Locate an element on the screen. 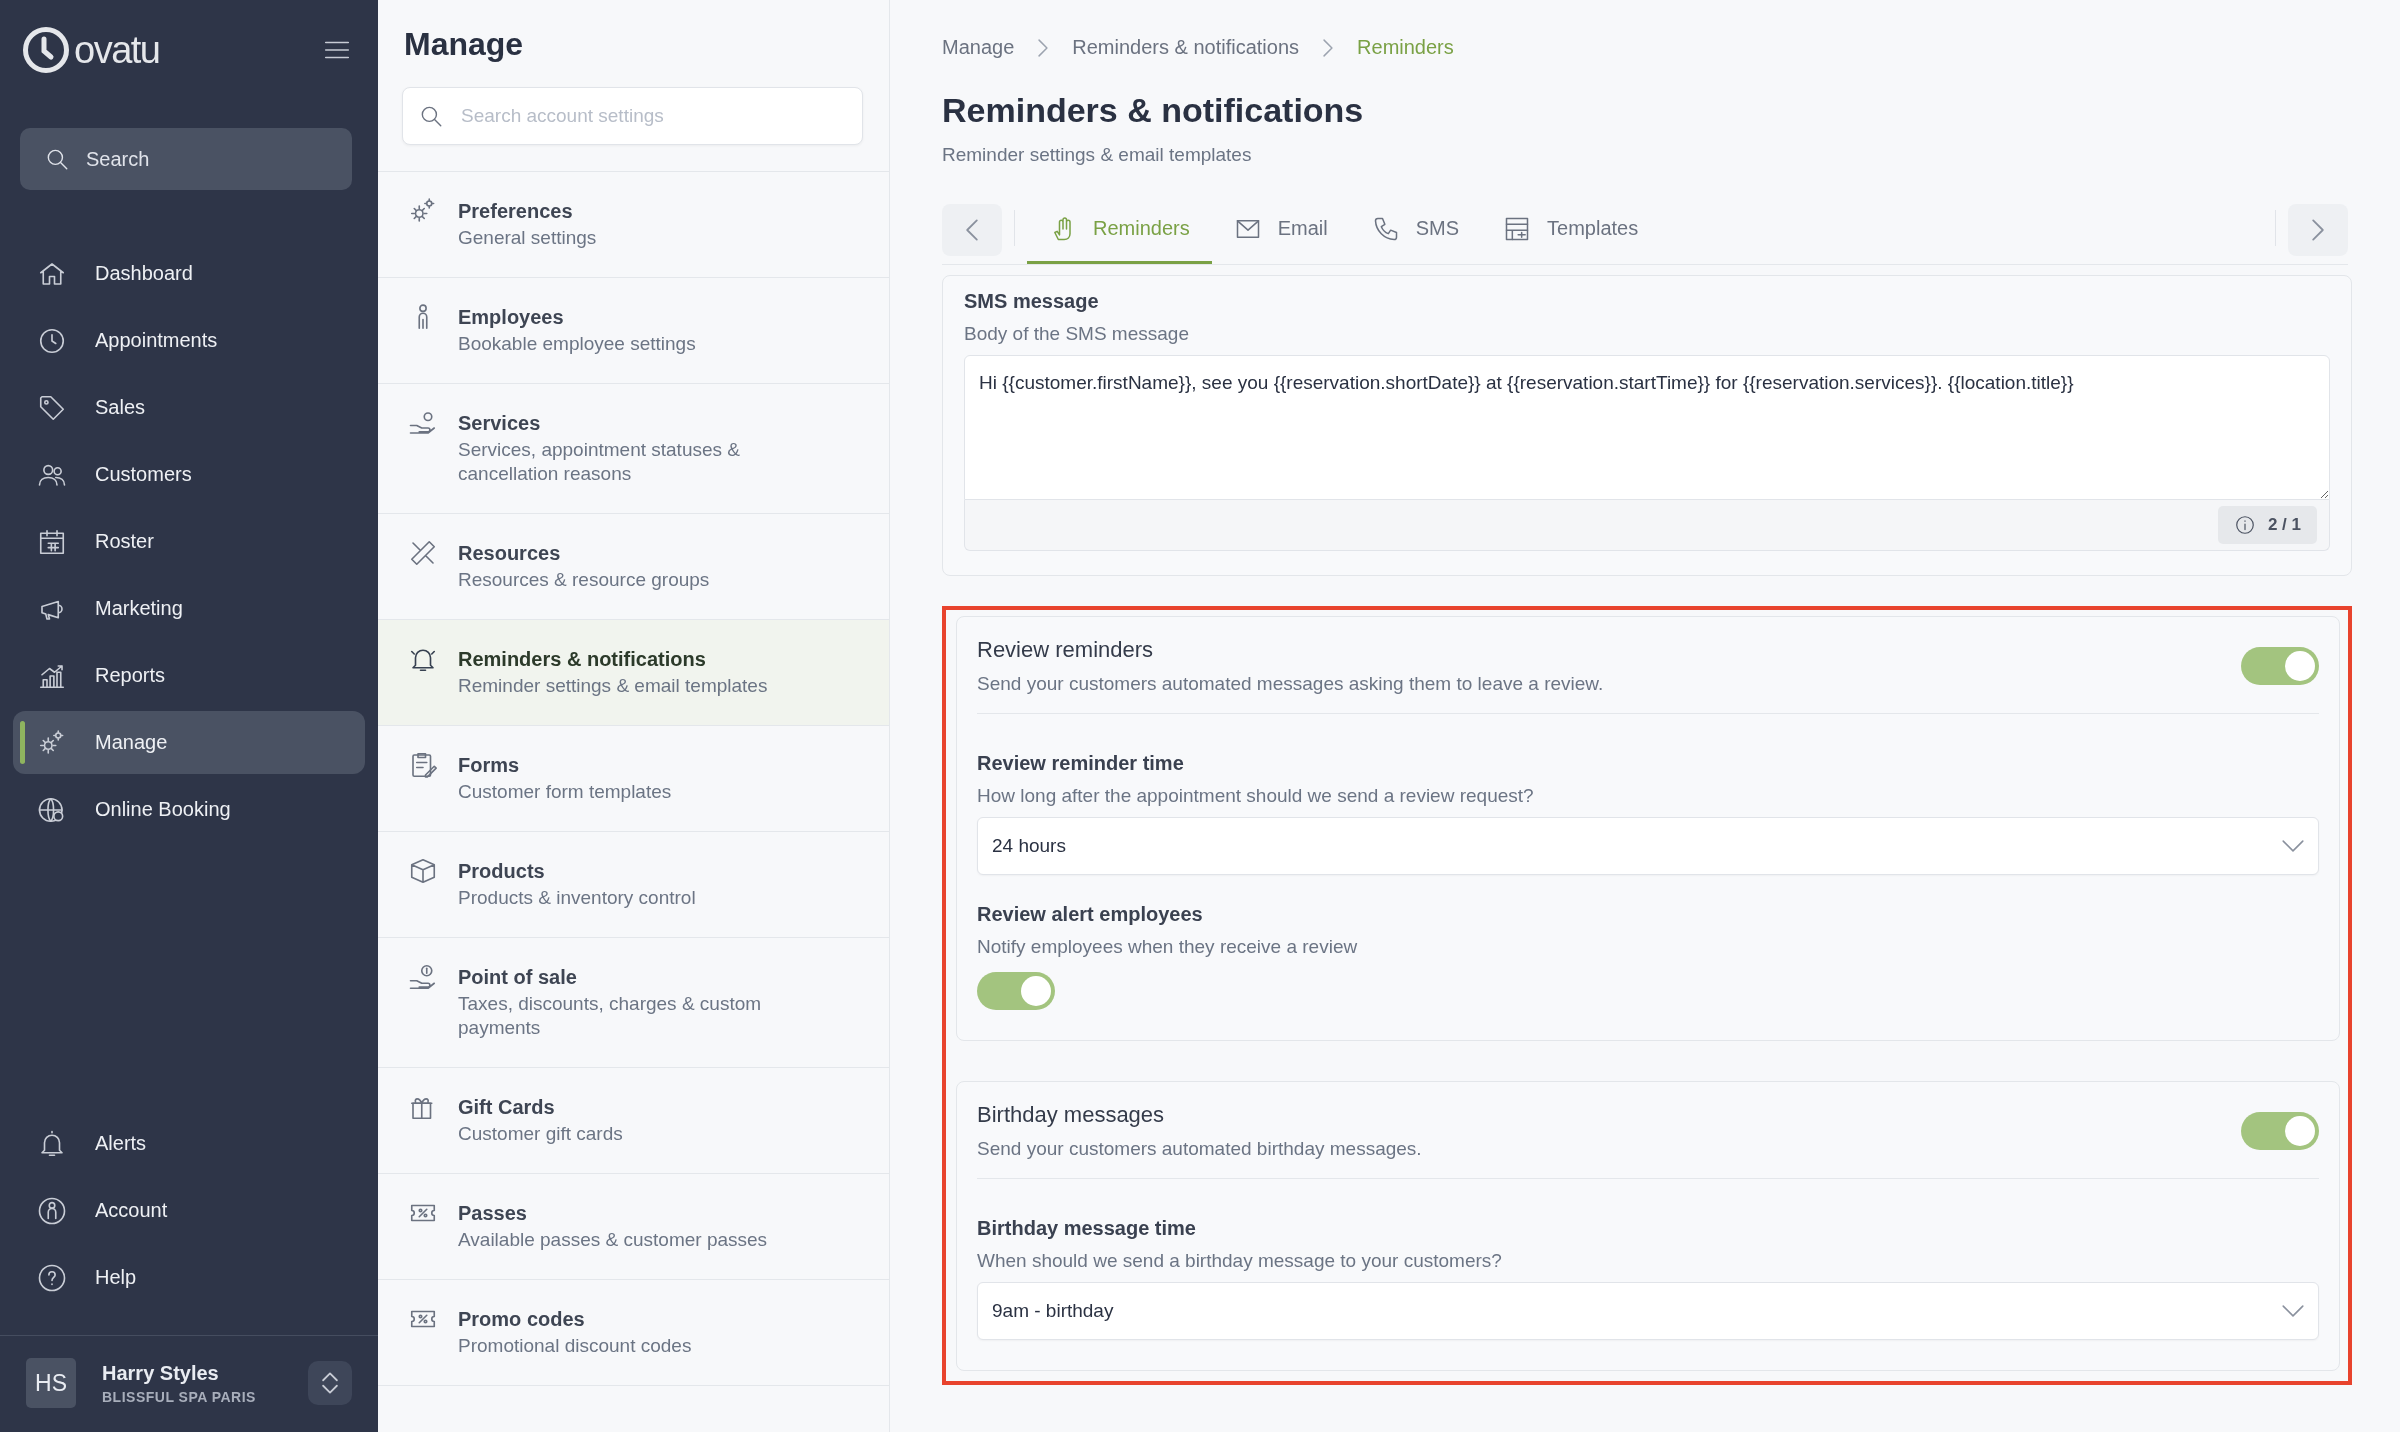 Image resolution: width=2400 pixels, height=1432 pixels. page-subtitle: Reminder settings & email templates is located at coordinates (1097, 155).